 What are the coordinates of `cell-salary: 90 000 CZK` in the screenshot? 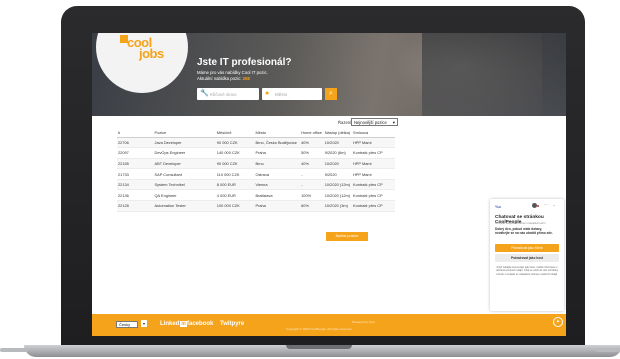 It's located at (235, 164).